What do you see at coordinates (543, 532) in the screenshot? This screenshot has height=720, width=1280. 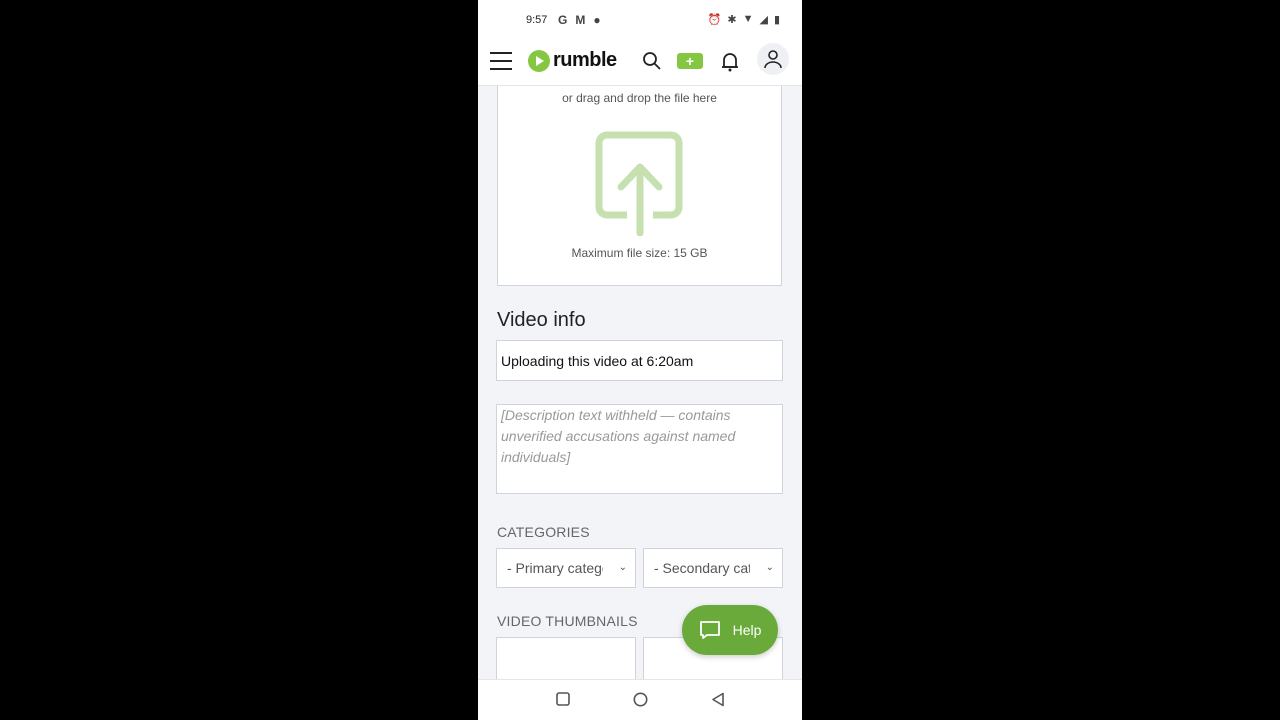 I see `categories-label: CATEGORIES` at bounding box center [543, 532].